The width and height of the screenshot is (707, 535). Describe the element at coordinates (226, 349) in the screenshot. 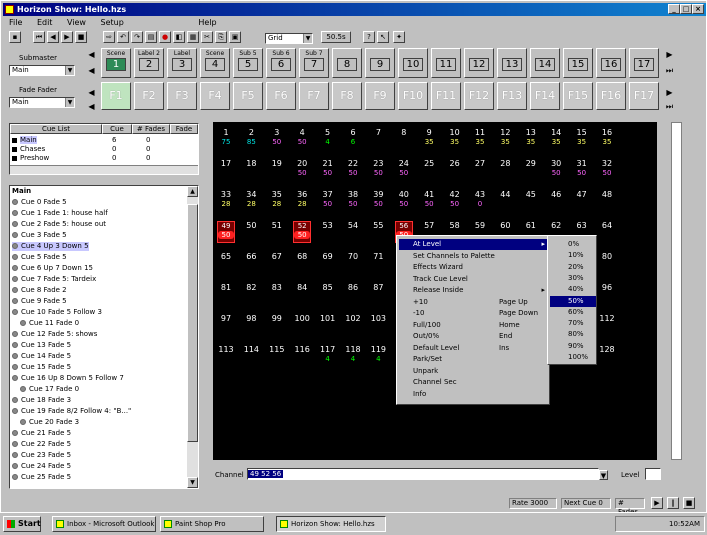

I see `channel-number: 113` at that location.